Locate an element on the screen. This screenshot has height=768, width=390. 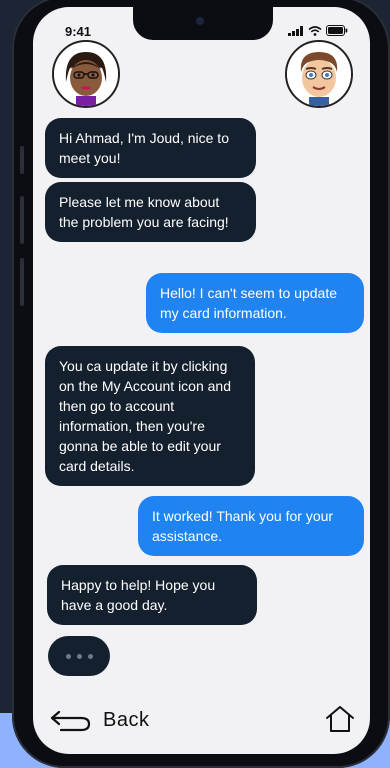
message-bubble-agent: Hi Ahmad, I'm Joud, nice to meet you! is located at coordinates (150, 148).